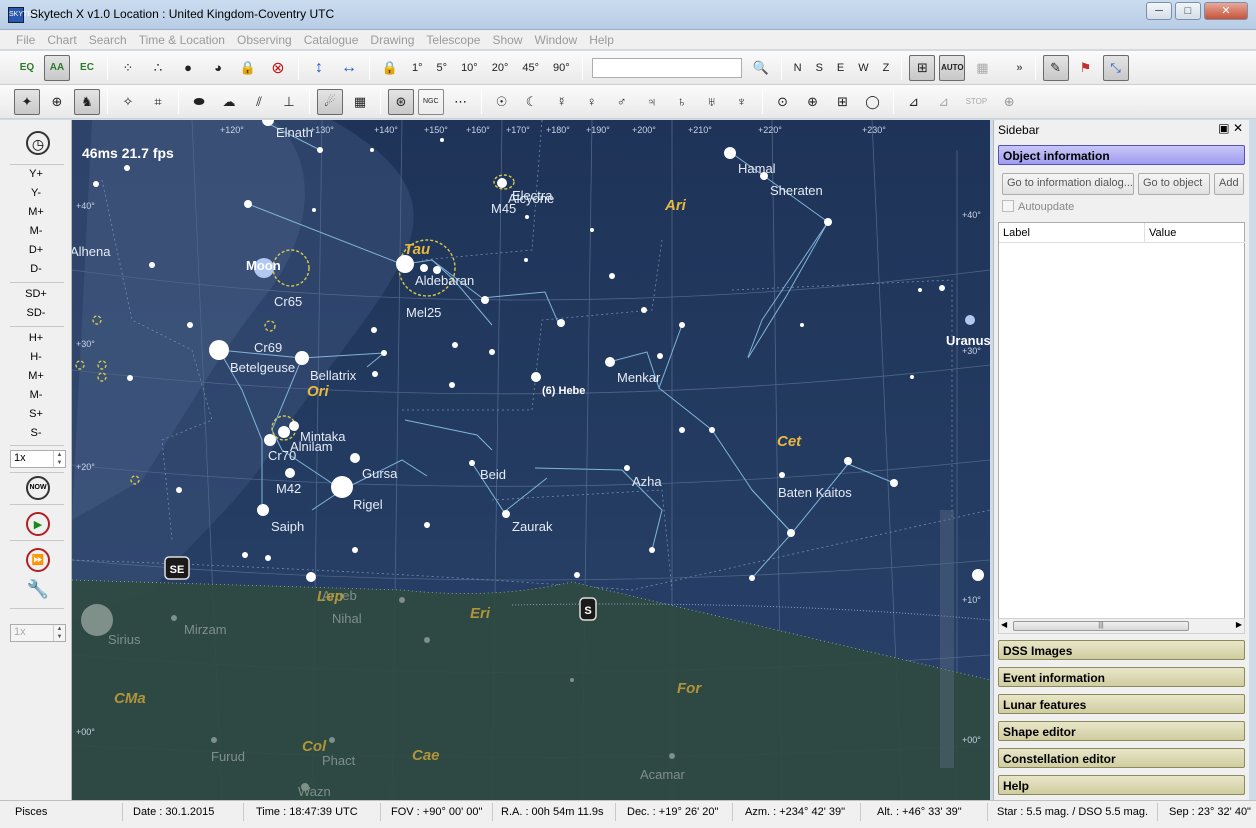 The image size is (1256, 828). I want to click on mars-icon: ♂, so click(622, 102).